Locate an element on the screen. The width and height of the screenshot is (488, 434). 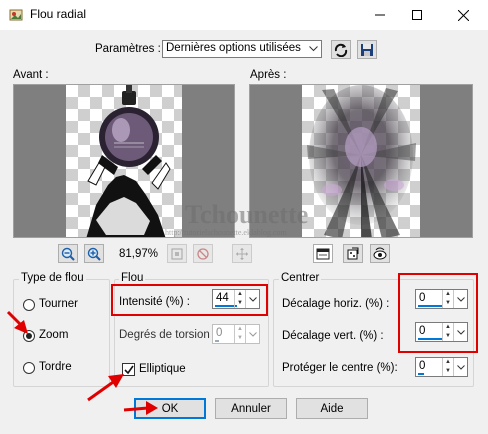
minimize-icon is located at coordinates (380, 15).